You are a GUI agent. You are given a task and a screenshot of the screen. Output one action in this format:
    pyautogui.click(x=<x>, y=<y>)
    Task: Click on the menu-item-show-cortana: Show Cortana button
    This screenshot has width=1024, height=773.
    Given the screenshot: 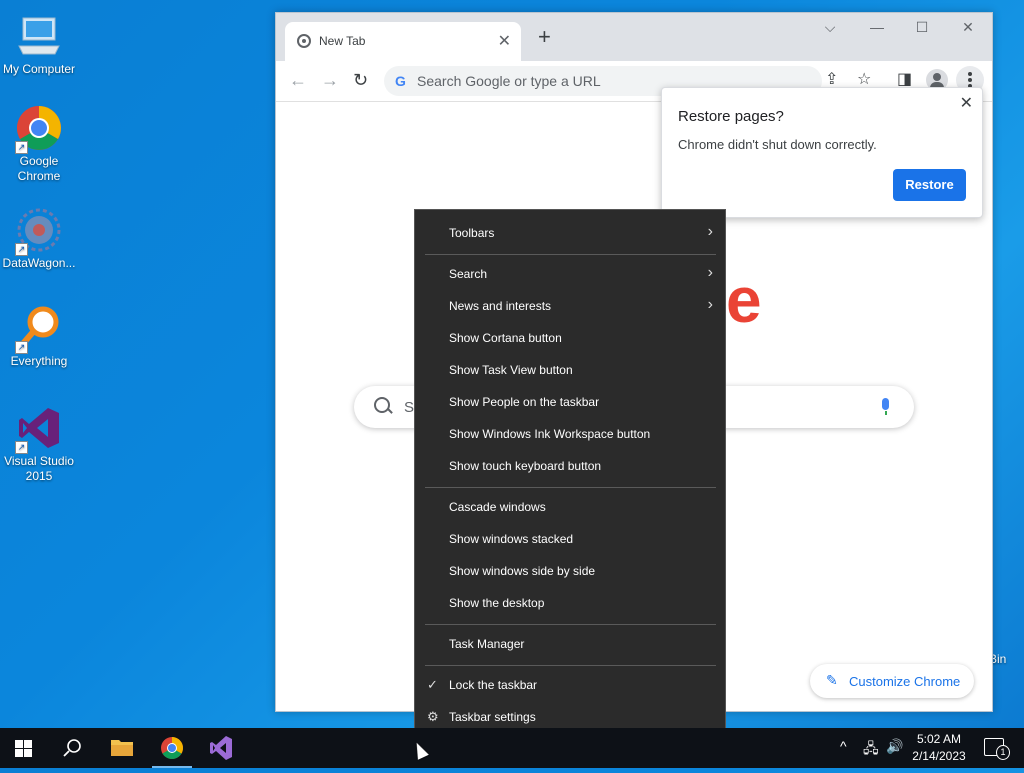 What is the action you would take?
    pyautogui.click(x=570, y=338)
    